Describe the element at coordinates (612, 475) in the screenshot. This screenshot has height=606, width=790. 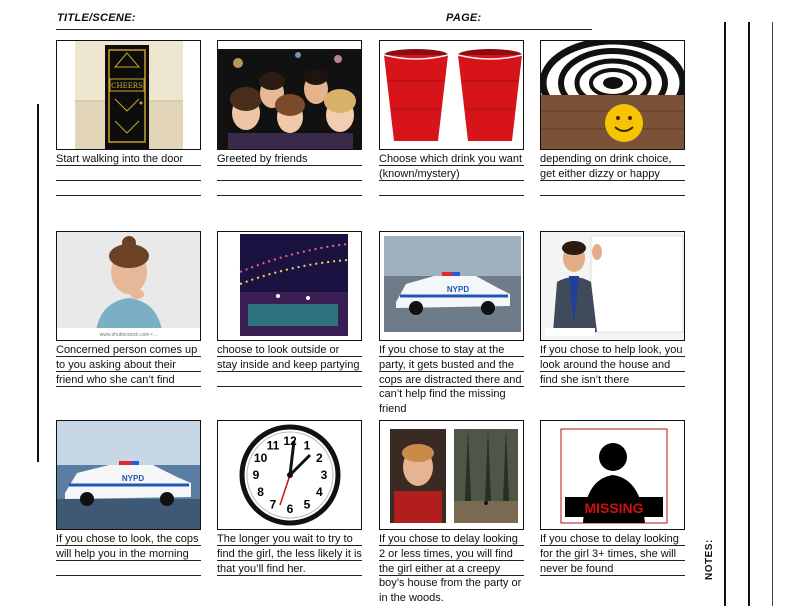
I see `panel-image-missing-poster: MISSING` at that location.